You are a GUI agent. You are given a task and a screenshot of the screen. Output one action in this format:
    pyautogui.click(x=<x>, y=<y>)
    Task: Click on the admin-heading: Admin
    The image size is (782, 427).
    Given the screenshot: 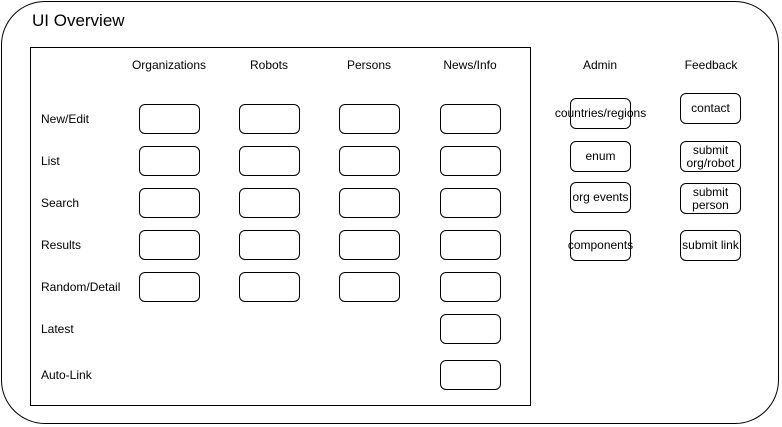 What is the action you would take?
    pyautogui.click(x=600, y=65)
    